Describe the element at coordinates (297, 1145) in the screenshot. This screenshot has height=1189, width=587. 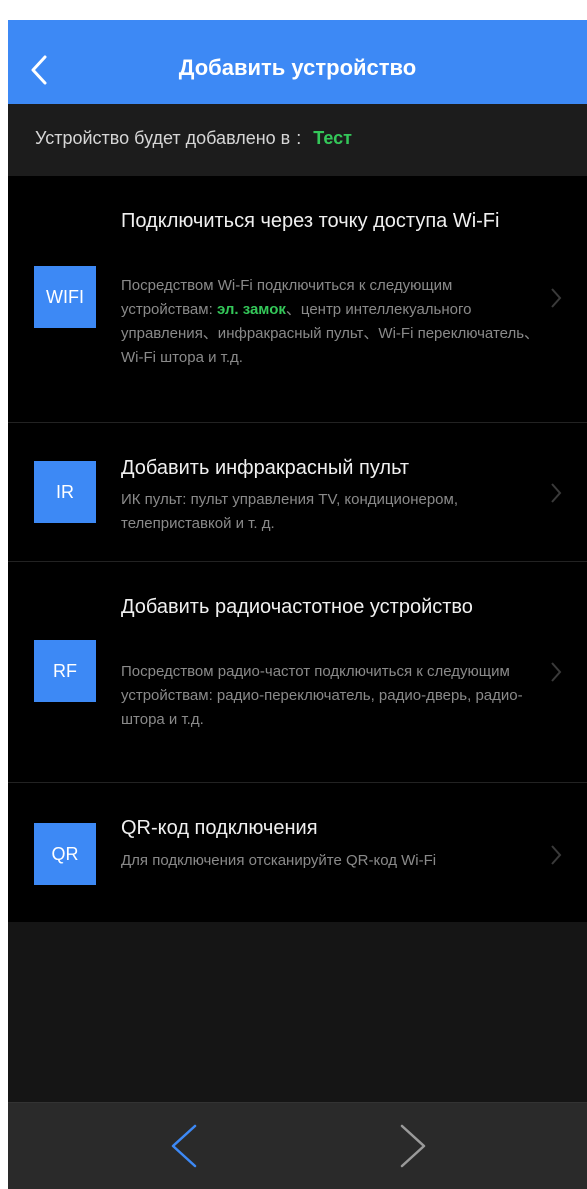
I see `bottom-nav-bar` at that location.